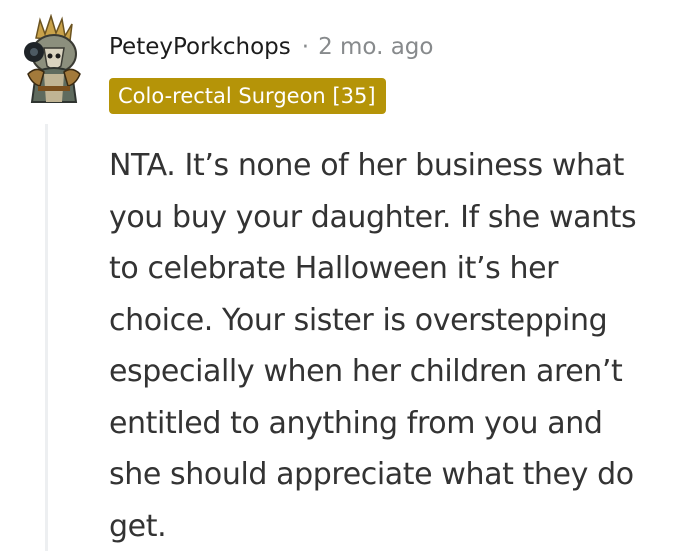 The height and width of the screenshot is (552, 700). Describe the element at coordinates (404, 166) in the screenshot. I see `comment-body-line: NTA. It’s none of her business what` at that location.